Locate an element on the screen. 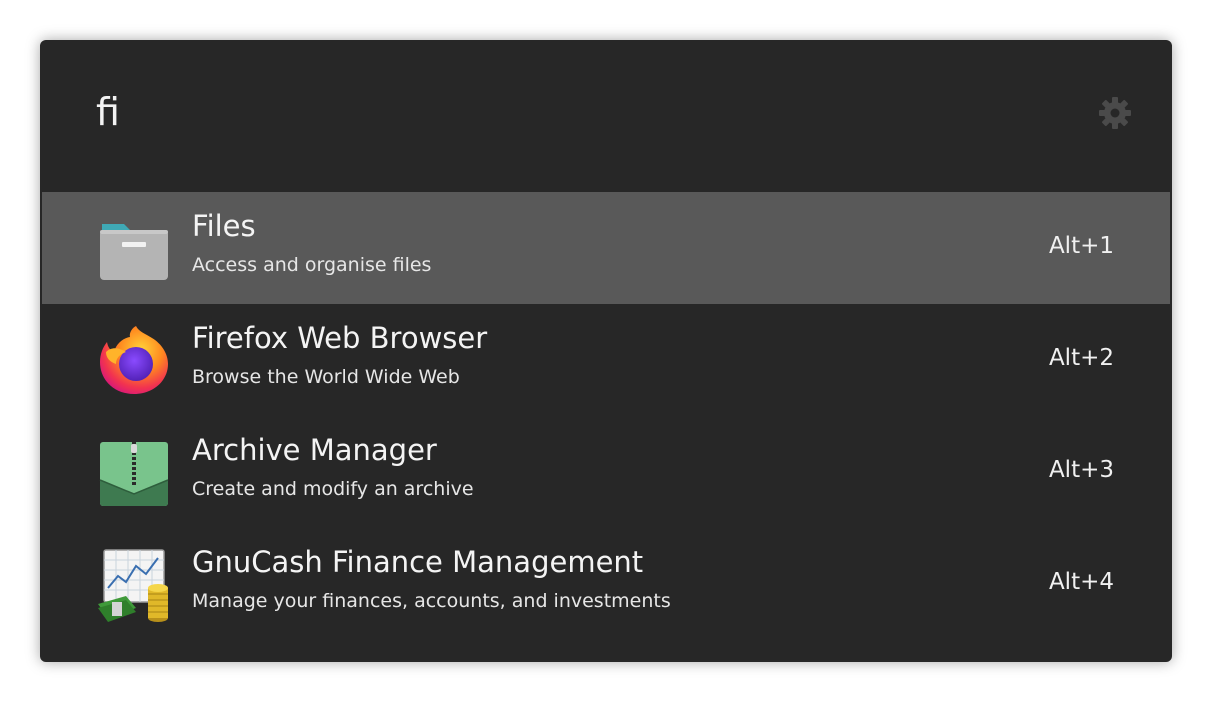 This screenshot has height=702, width=1212. gnucash-icon is located at coordinates (134, 586).